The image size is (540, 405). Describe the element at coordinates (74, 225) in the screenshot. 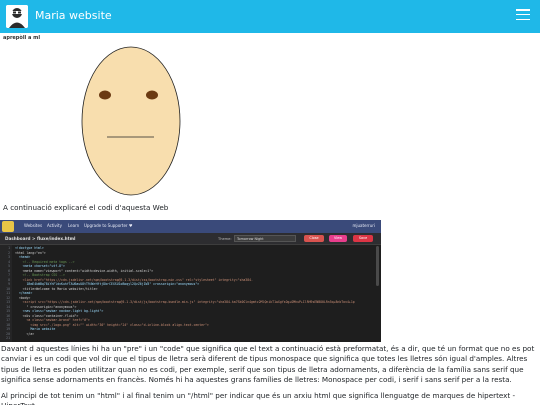

I see `editor-nav-learn: Learn` at that location.